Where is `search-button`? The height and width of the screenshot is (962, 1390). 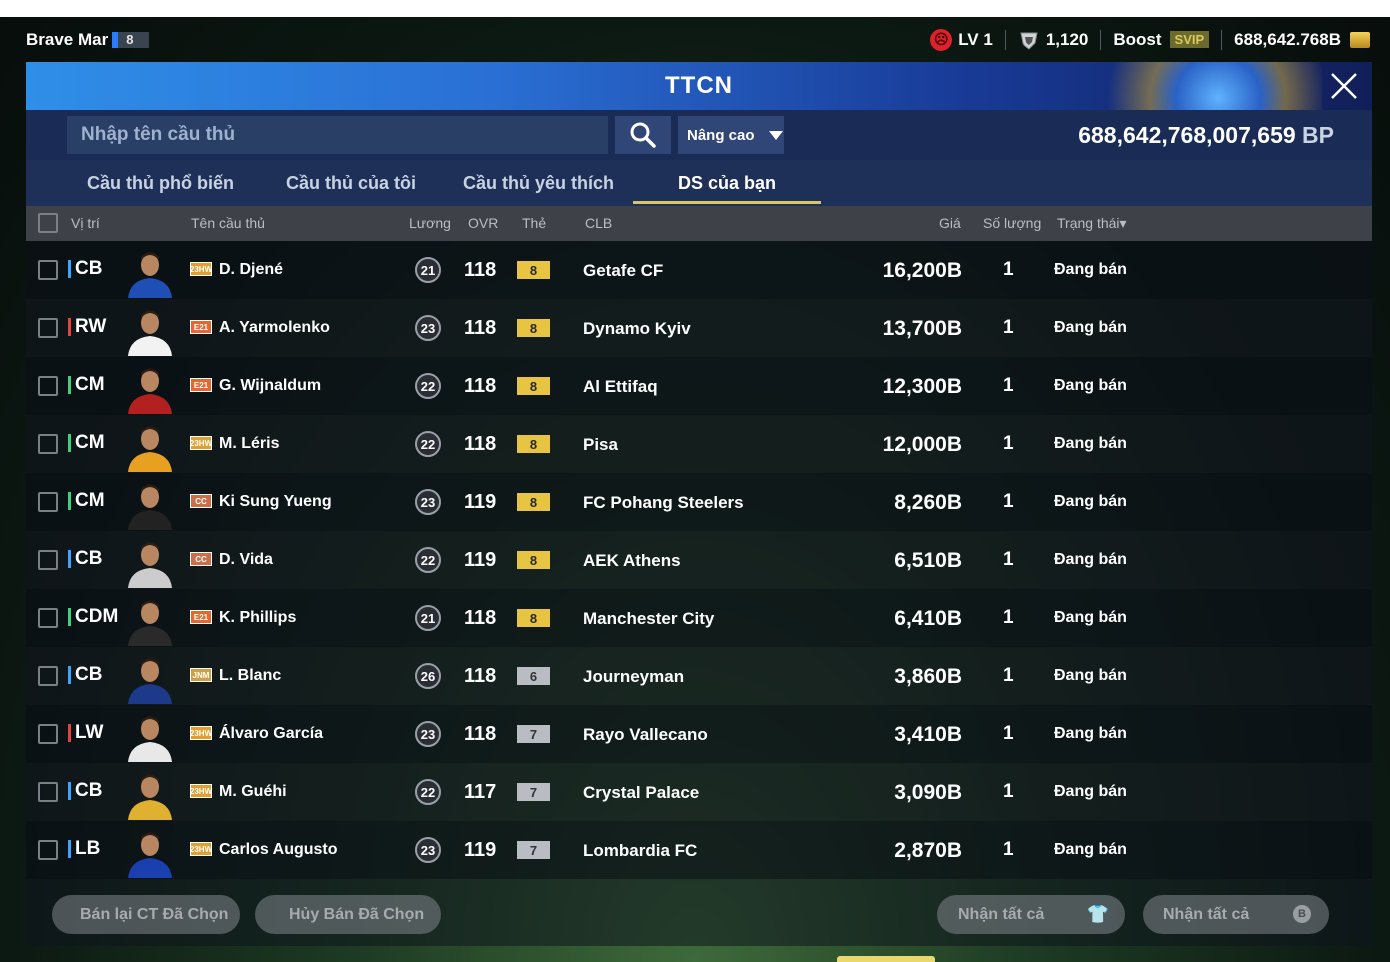 search-button is located at coordinates (643, 135).